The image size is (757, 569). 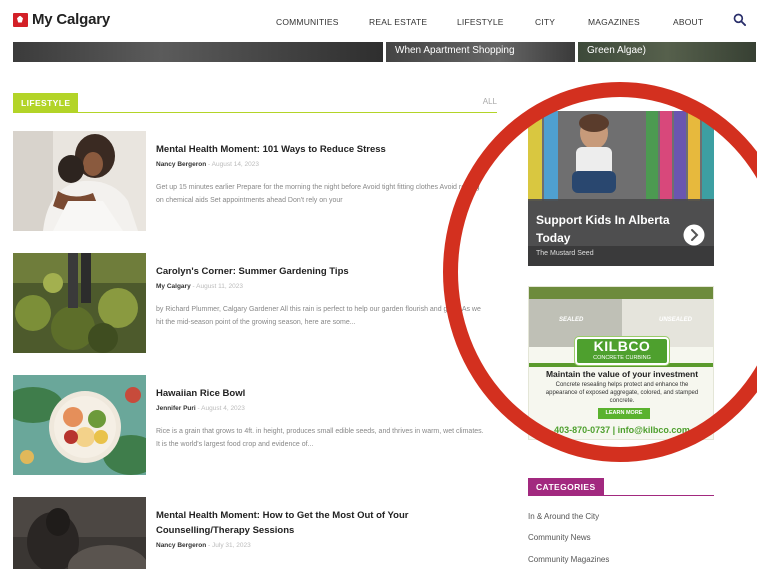 I want to click on nav-about: ABOUT, so click(x=688, y=22).